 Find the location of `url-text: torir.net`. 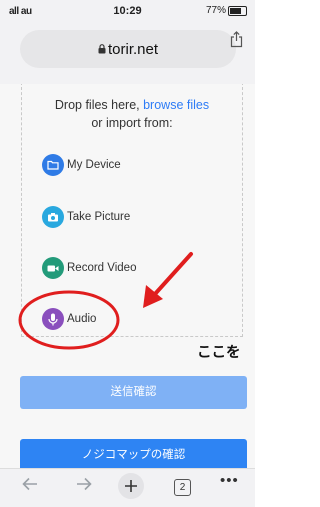

url-text: torir.net is located at coordinates (133, 49).